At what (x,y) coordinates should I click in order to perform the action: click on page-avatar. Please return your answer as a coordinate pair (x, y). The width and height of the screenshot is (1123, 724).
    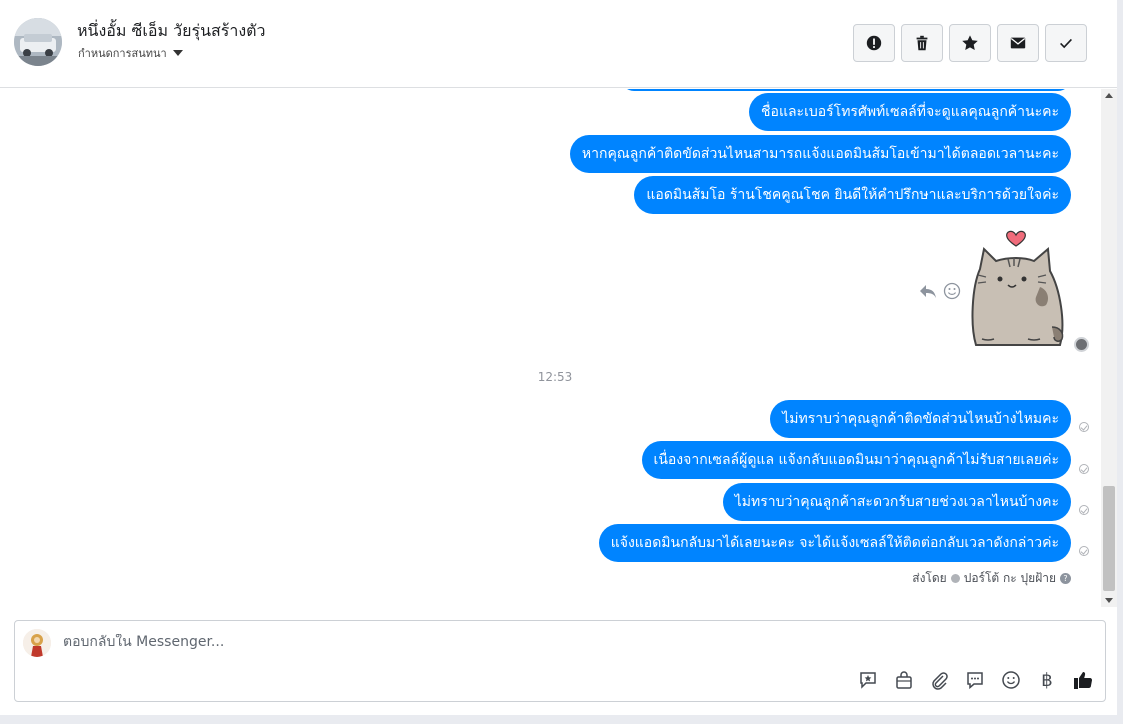
    Looking at the image, I should click on (37, 643).